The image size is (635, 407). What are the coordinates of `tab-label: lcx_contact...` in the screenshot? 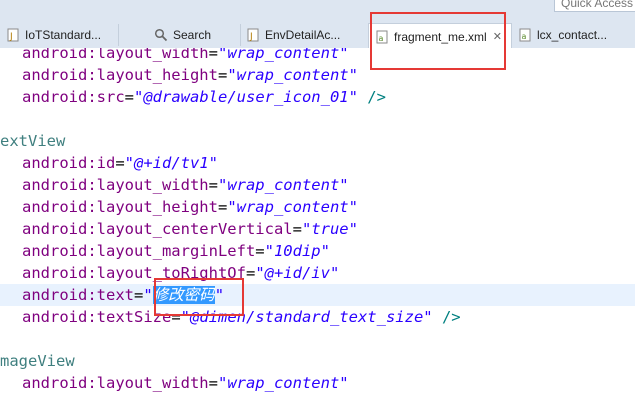 It's located at (572, 35).